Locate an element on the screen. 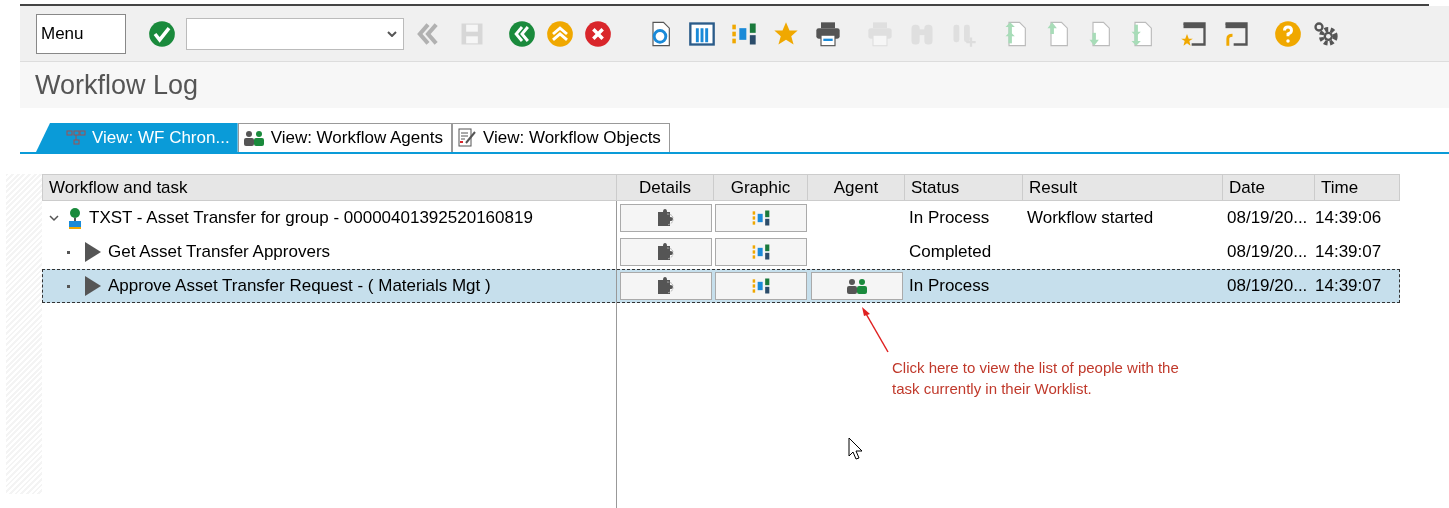  workflow-icon is located at coordinates (75, 218).